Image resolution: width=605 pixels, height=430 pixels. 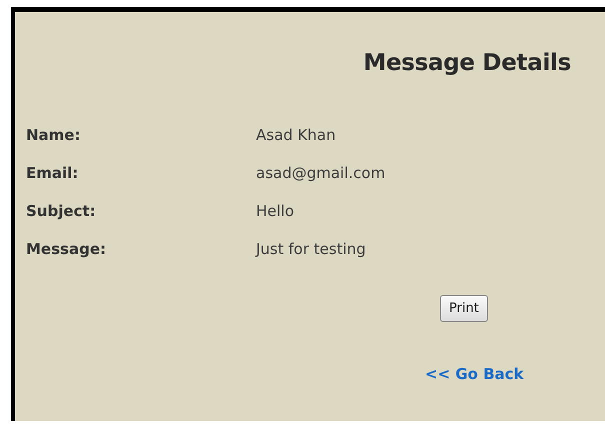 What do you see at coordinates (321, 173) in the screenshot?
I see `field-value: asad@gmail.com` at bounding box center [321, 173].